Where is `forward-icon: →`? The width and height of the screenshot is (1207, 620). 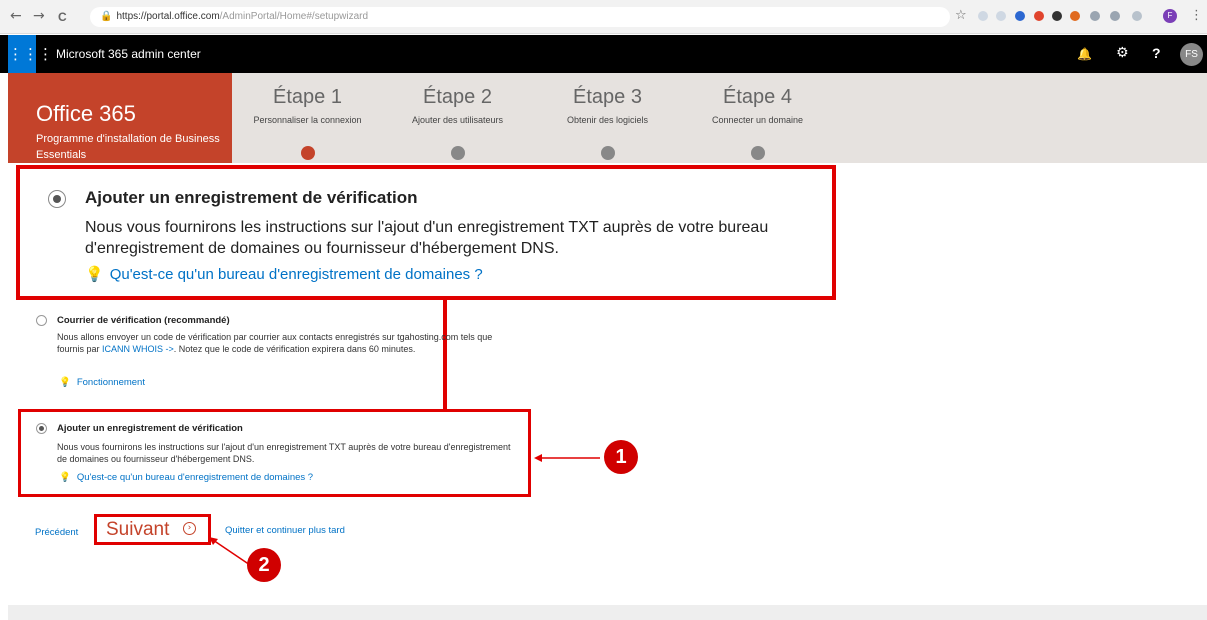
forward-icon: → is located at coordinates (39, 16).